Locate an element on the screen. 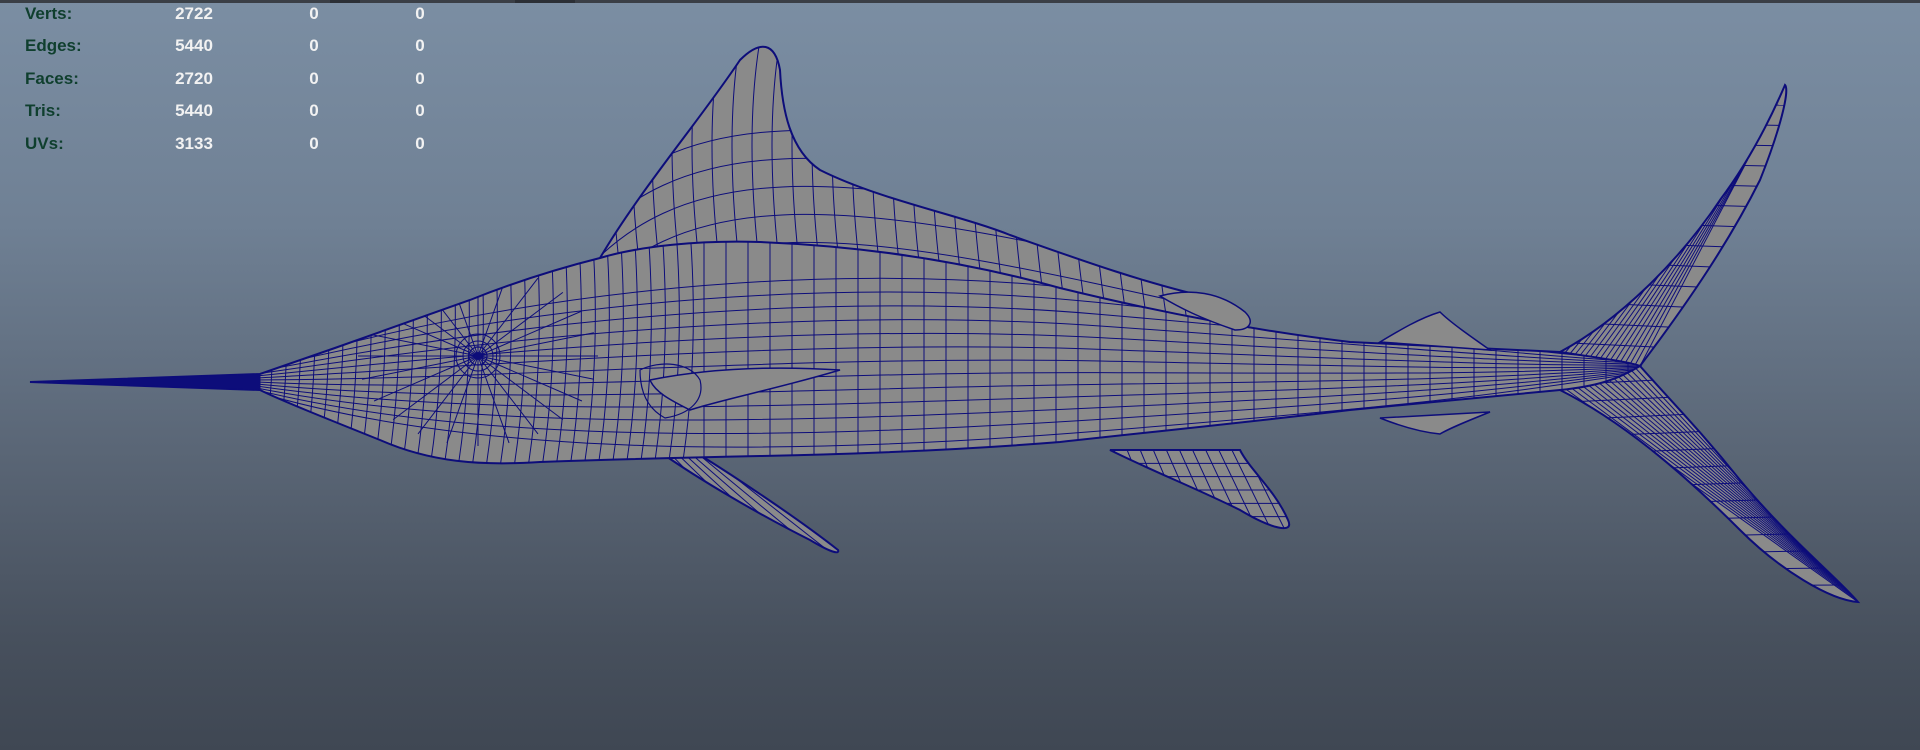 The height and width of the screenshot is (750, 1920). tail-fin-lower is located at coordinates (1709, 484).